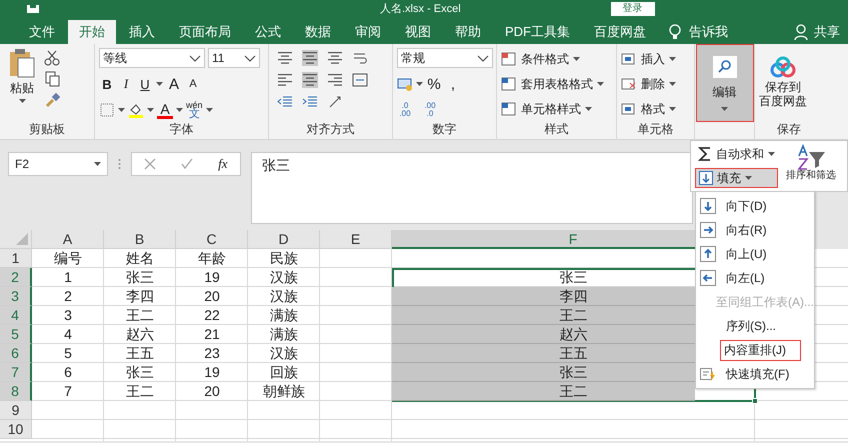 The height and width of the screenshot is (443, 848). I want to click on table-cell-text: 19, so click(212, 277).